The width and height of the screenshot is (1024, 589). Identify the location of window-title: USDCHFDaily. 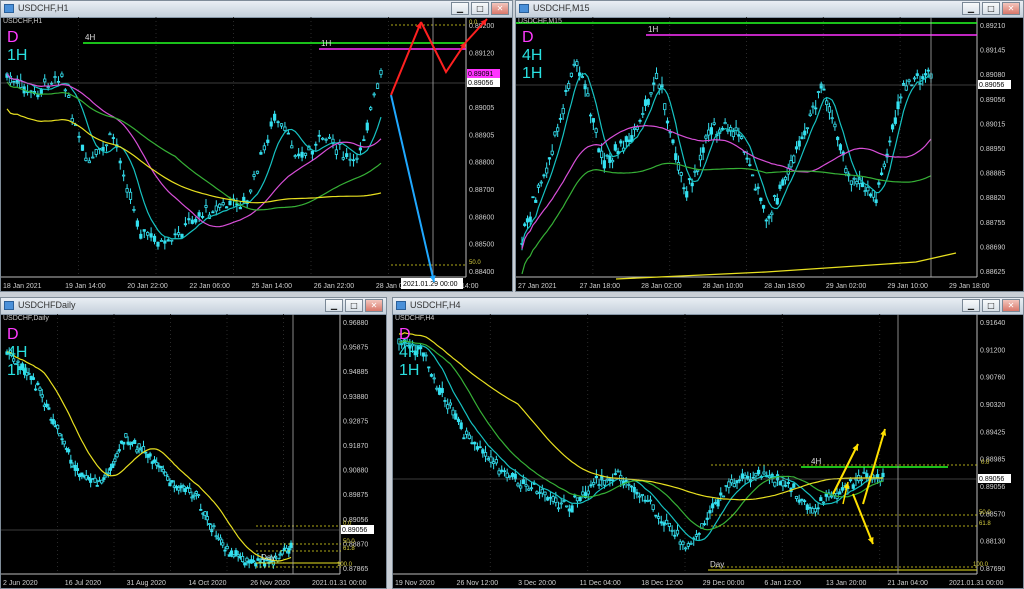
(47, 305).